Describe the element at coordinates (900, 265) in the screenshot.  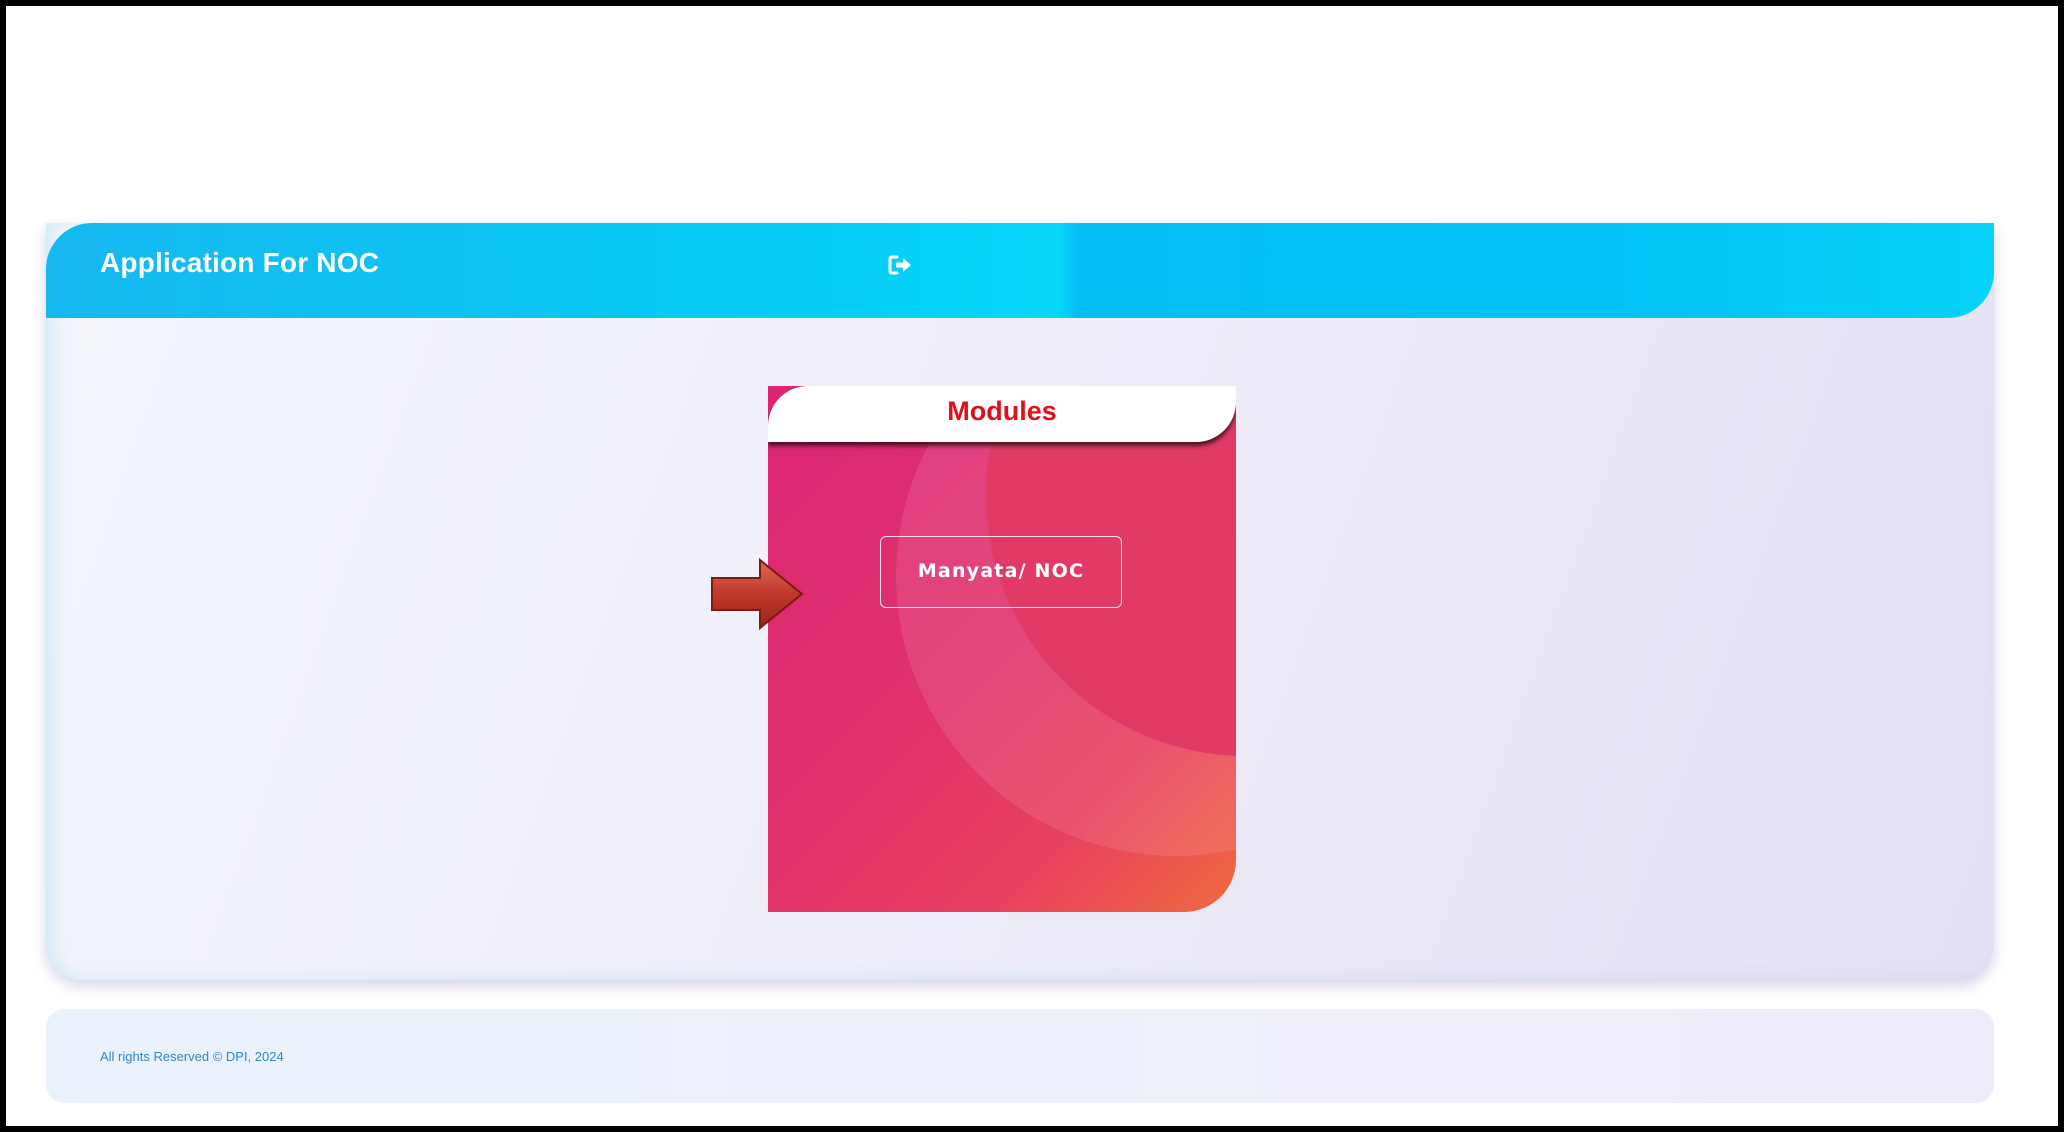
I see `sign-out-icon` at that location.